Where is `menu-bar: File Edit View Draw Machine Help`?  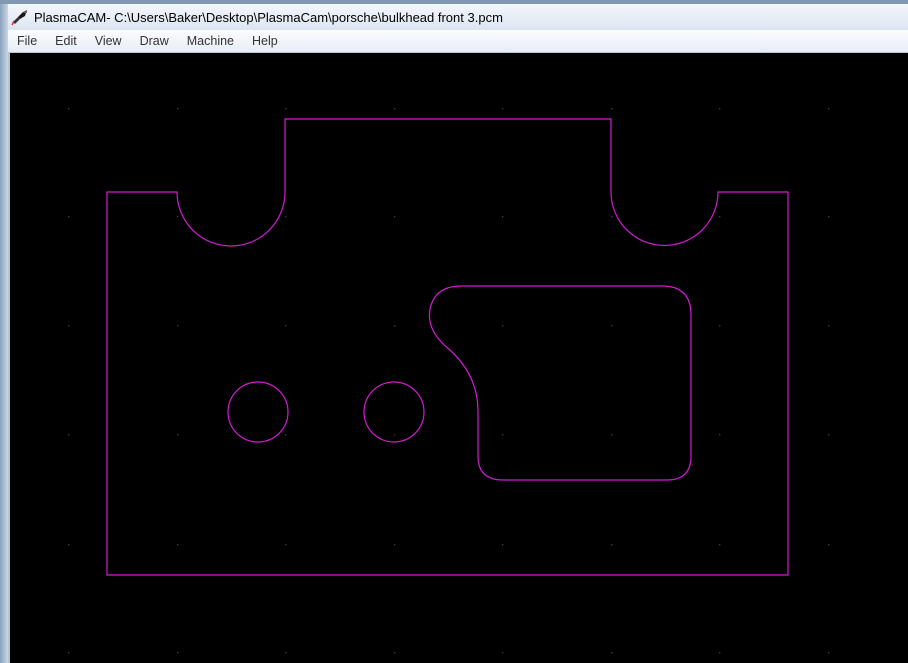 menu-bar: File Edit View Draw Machine Help is located at coordinates (458, 41).